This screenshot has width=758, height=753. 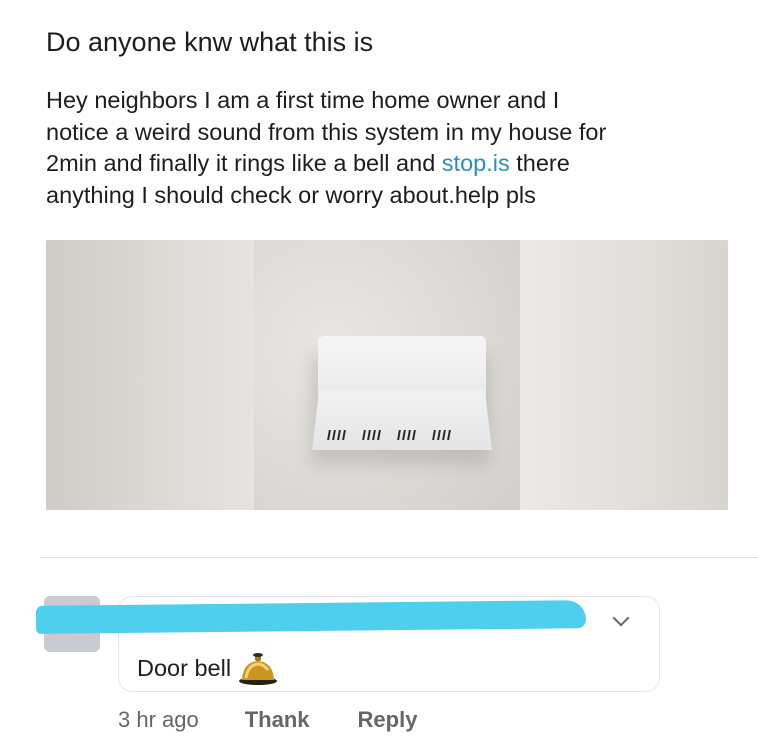 What do you see at coordinates (150, 375) in the screenshot?
I see `photo-blur-left` at bounding box center [150, 375].